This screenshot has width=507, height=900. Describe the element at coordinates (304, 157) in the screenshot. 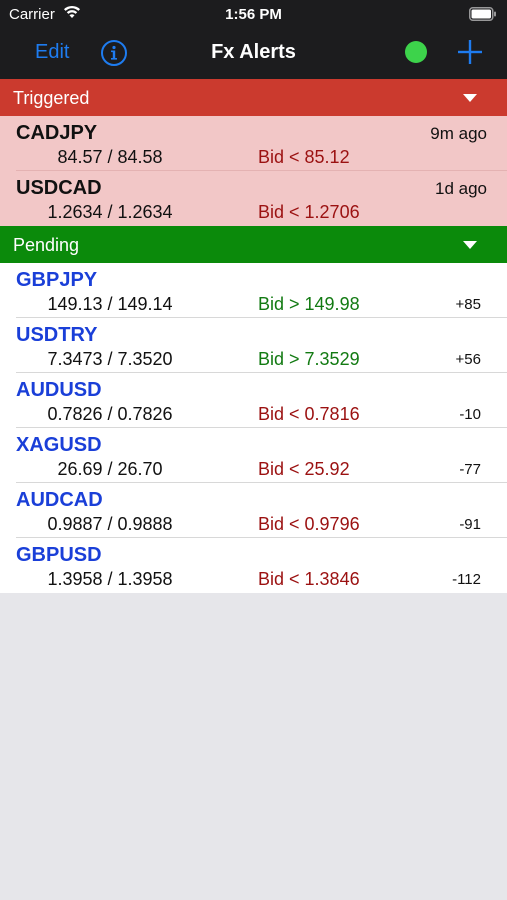

I see `alert-condition: Bid < 85.12` at that location.